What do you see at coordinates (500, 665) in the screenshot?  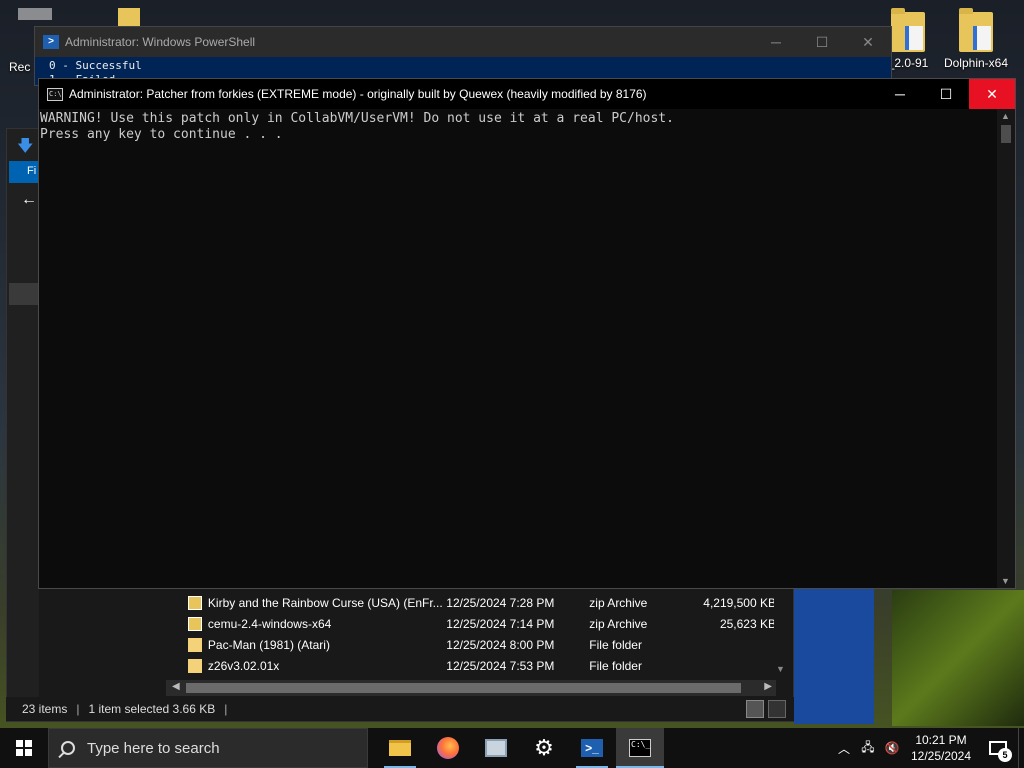 I see `file-date: 12/25/2024 7:53 PM` at bounding box center [500, 665].